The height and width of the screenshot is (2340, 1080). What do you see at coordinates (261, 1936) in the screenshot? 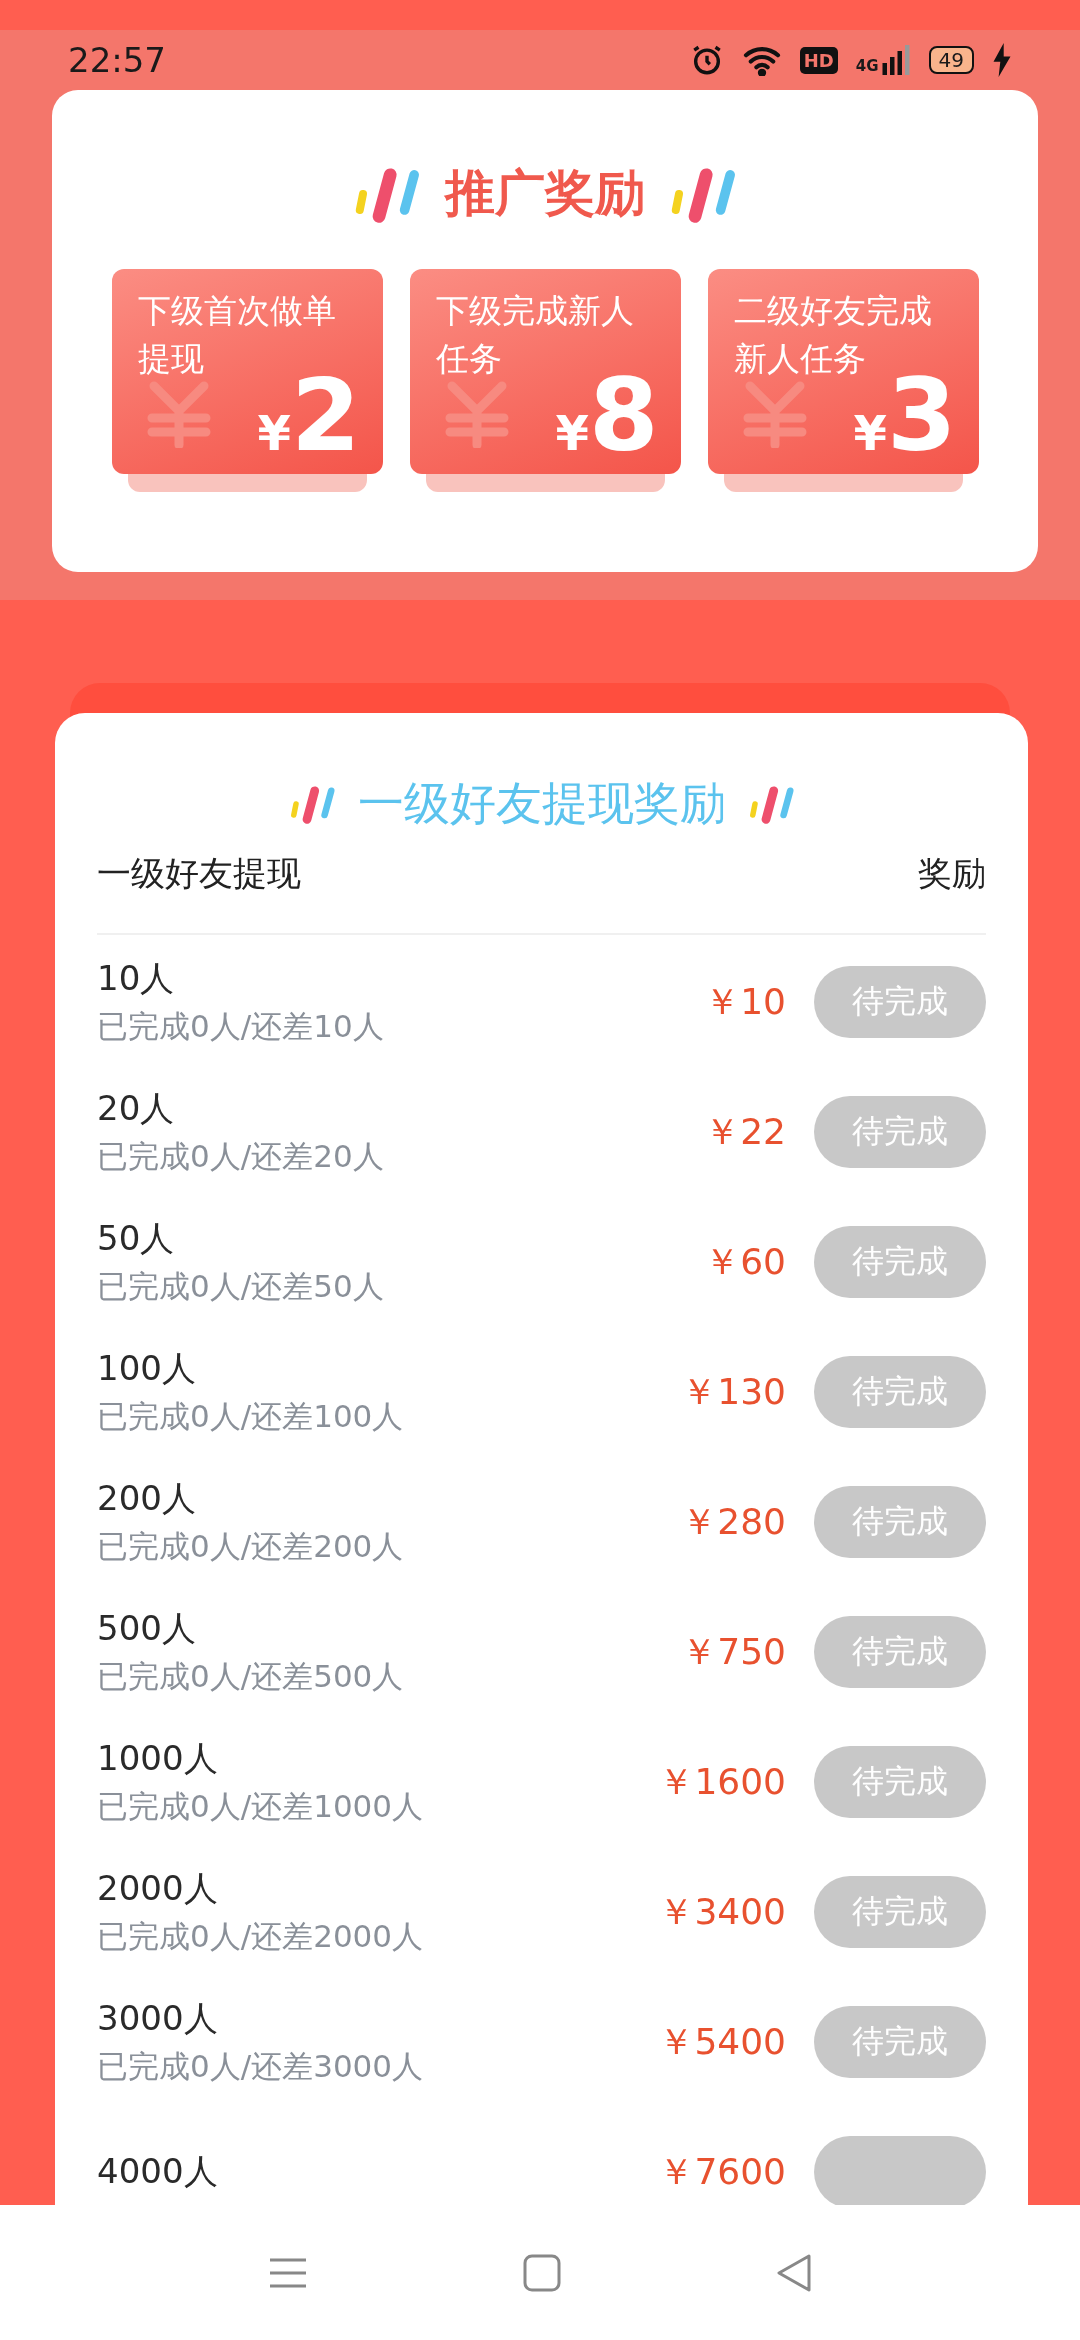
I see `progress-text: 已完成0人/还差2000人` at bounding box center [261, 1936].